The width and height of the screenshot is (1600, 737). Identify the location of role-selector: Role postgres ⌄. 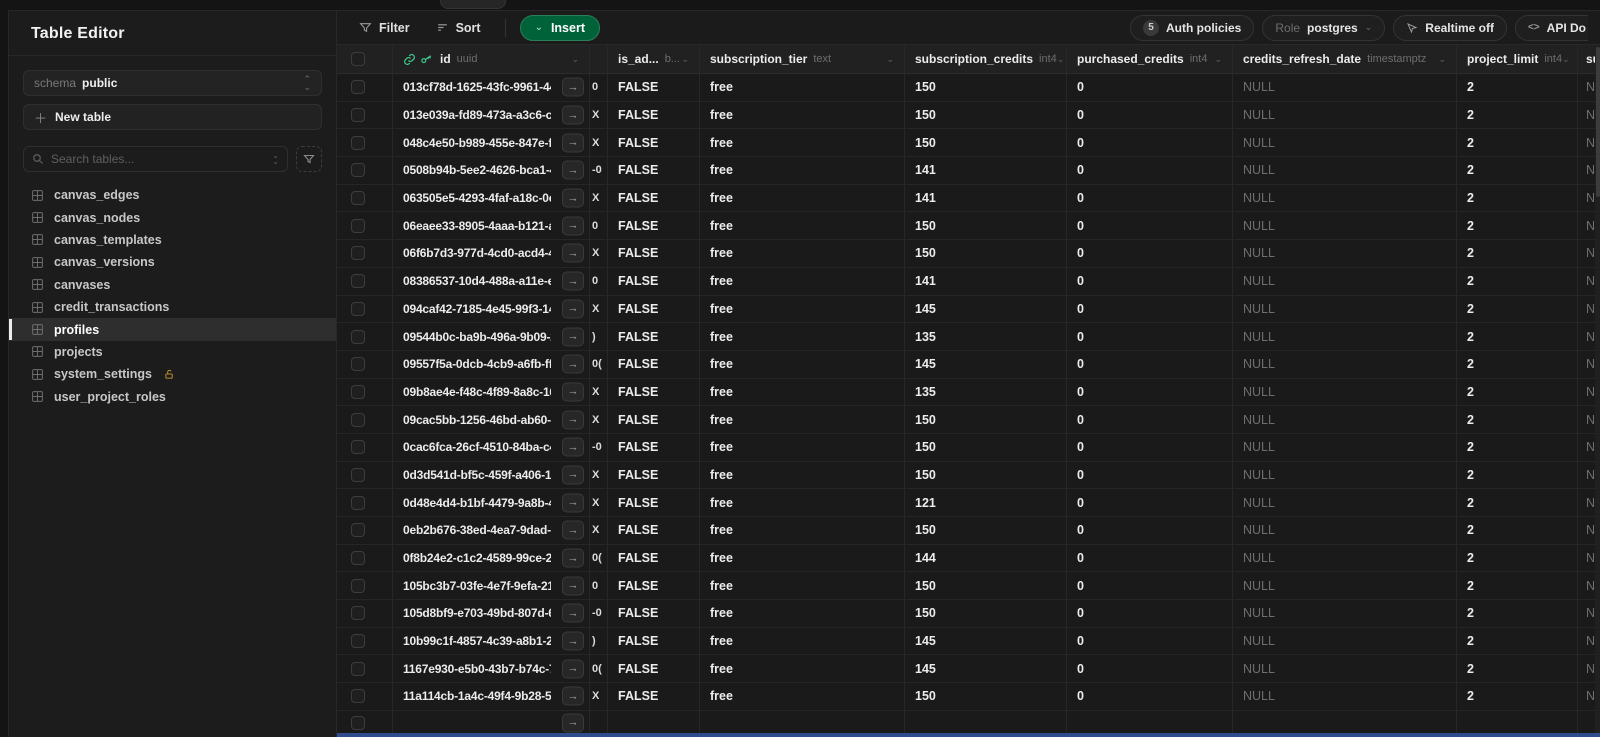
(1324, 27).